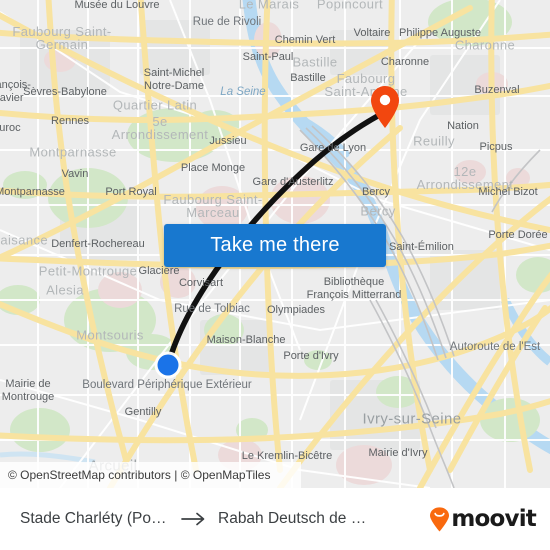 The image size is (550, 550). Describe the element at coordinates (385, 107) in the screenshot. I see `destination-marker-icon` at that location.